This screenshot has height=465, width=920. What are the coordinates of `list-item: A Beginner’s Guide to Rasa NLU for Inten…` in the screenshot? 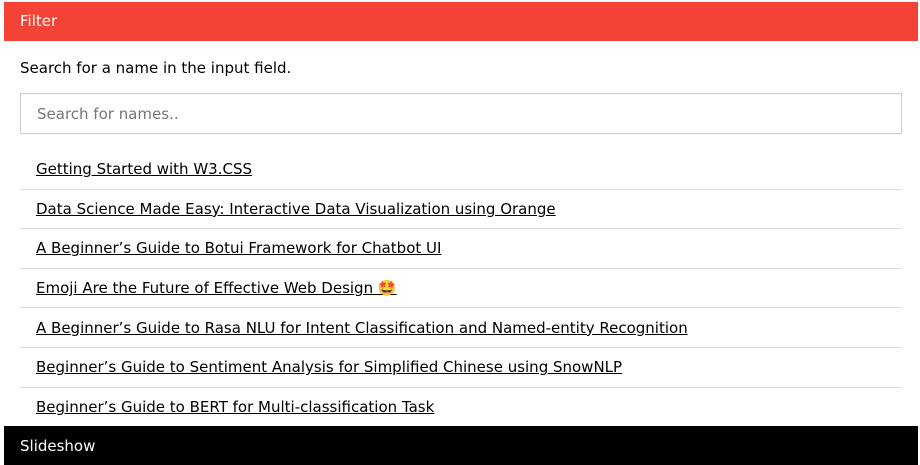 It's located at (461, 328).